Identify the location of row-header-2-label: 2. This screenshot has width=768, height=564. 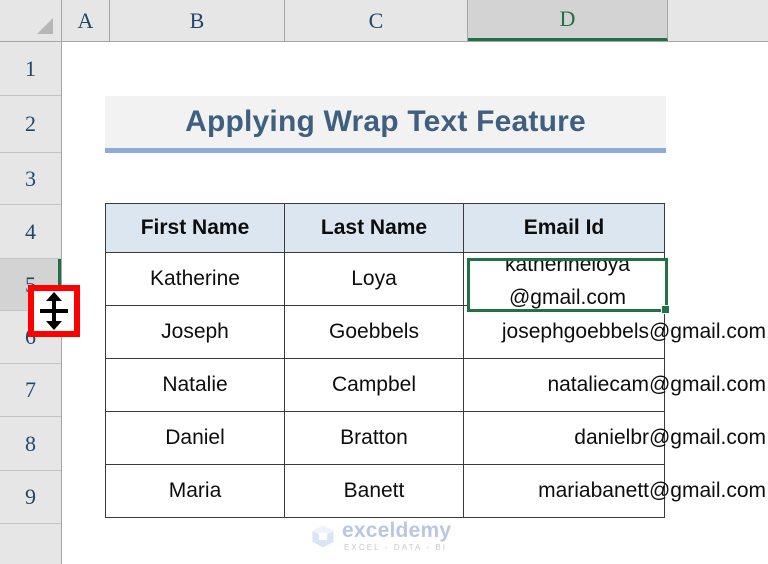
(30, 123).